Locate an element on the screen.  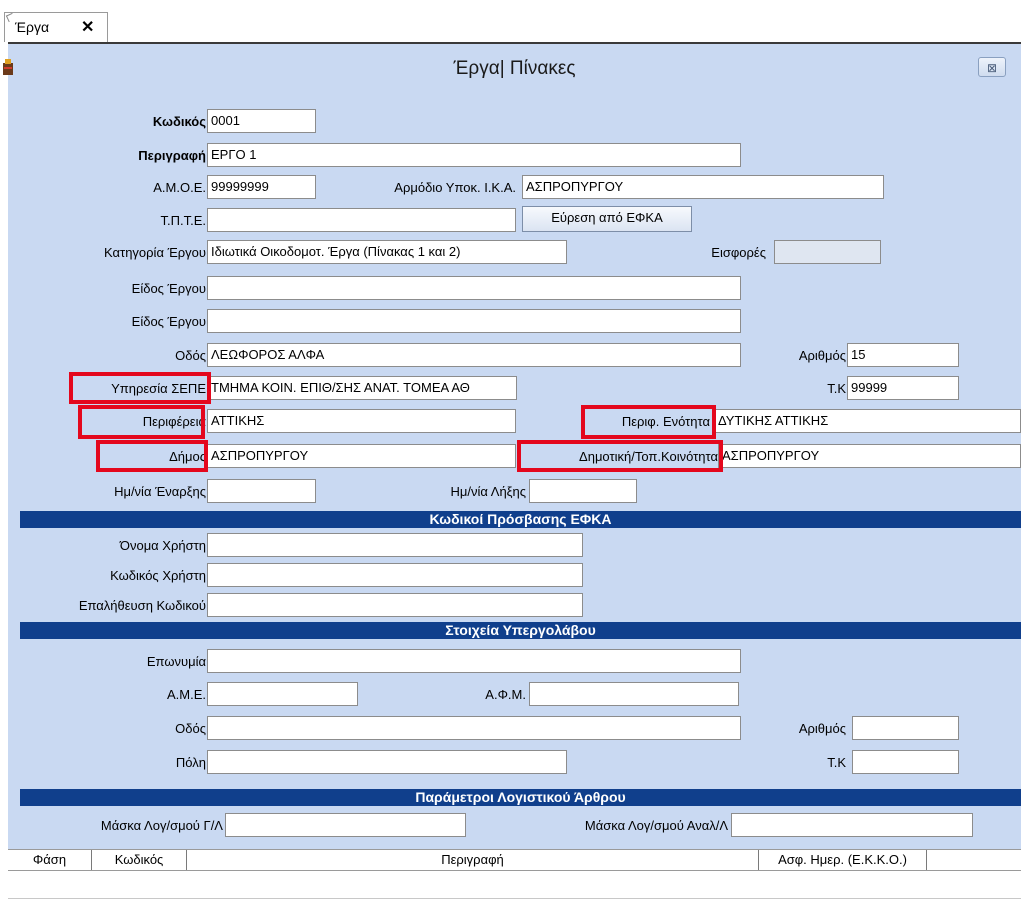
column-header-code: Κωδικός is located at coordinates (139, 860).